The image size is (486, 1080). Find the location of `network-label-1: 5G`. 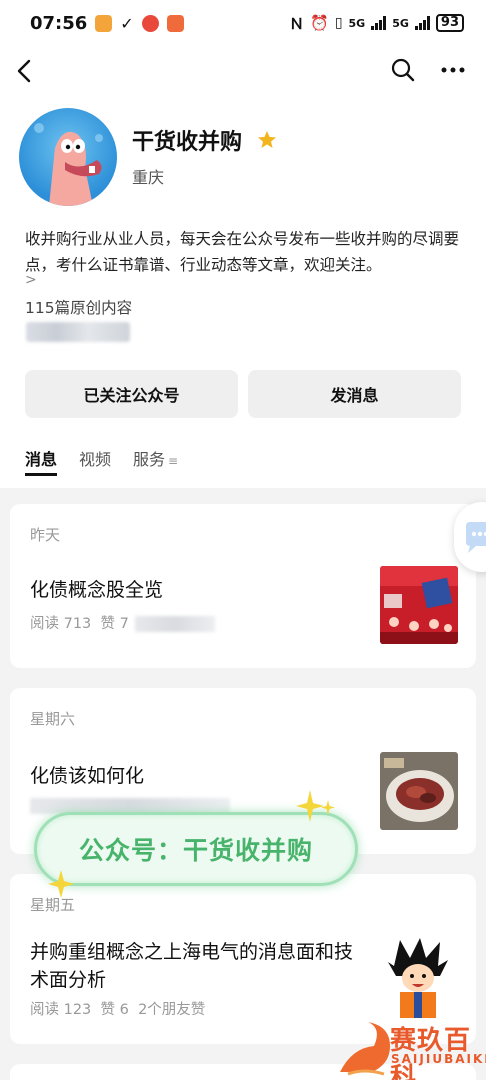

network-label-1: 5G is located at coordinates (357, 23).